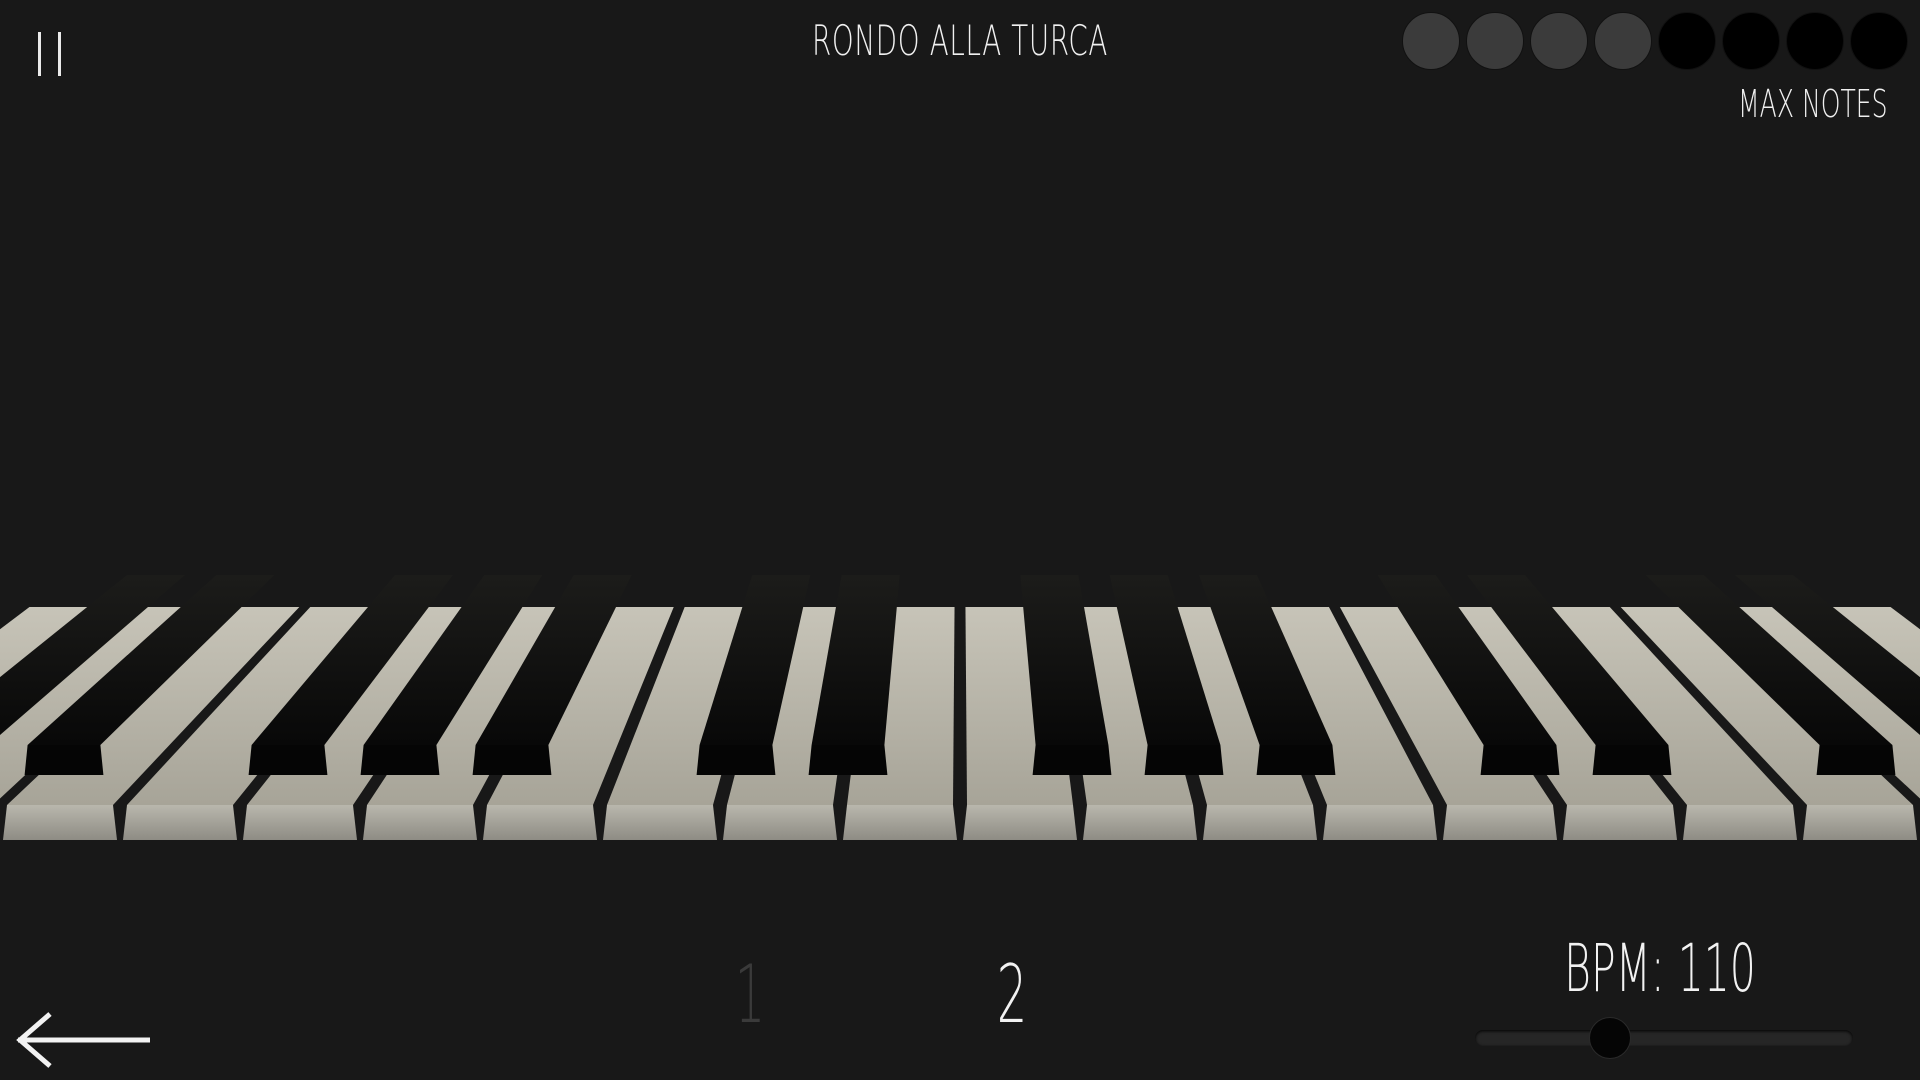 The height and width of the screenshot is (1080, 1920). I want to click on bpm-slider-track, so click(1664, 1038).